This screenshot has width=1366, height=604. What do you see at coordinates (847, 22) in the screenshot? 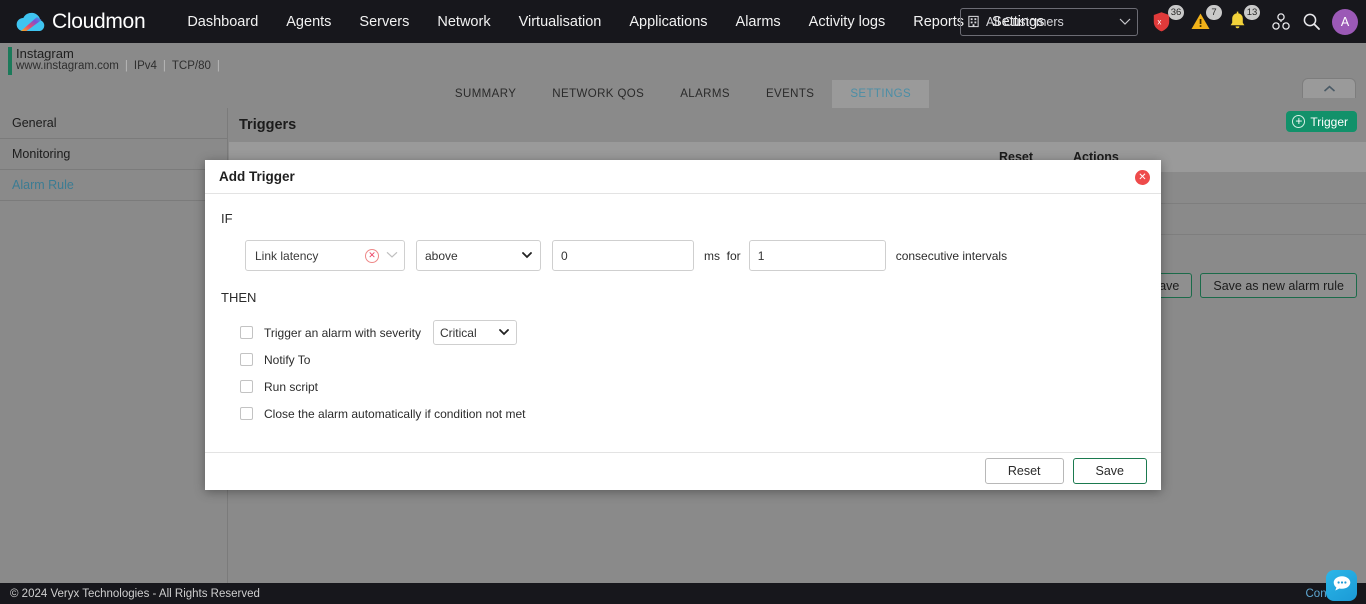
I see `nav-item-activity-logs: Activity logs` at bounding box center [847, 22].